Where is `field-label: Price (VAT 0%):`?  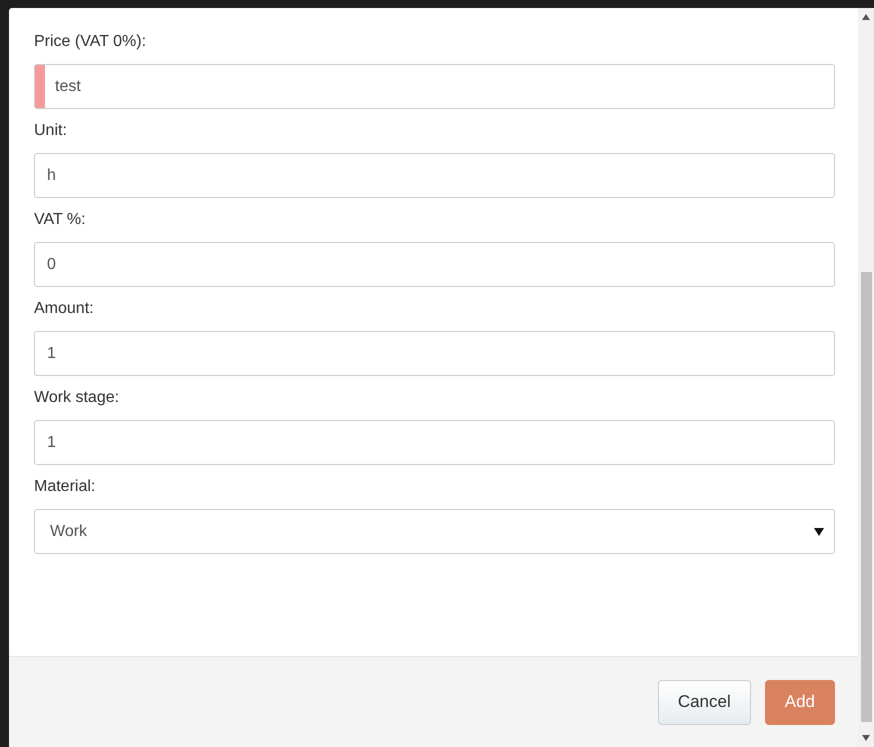
field-label: Price (VAT 0%): is located at coordinates (91, 42).